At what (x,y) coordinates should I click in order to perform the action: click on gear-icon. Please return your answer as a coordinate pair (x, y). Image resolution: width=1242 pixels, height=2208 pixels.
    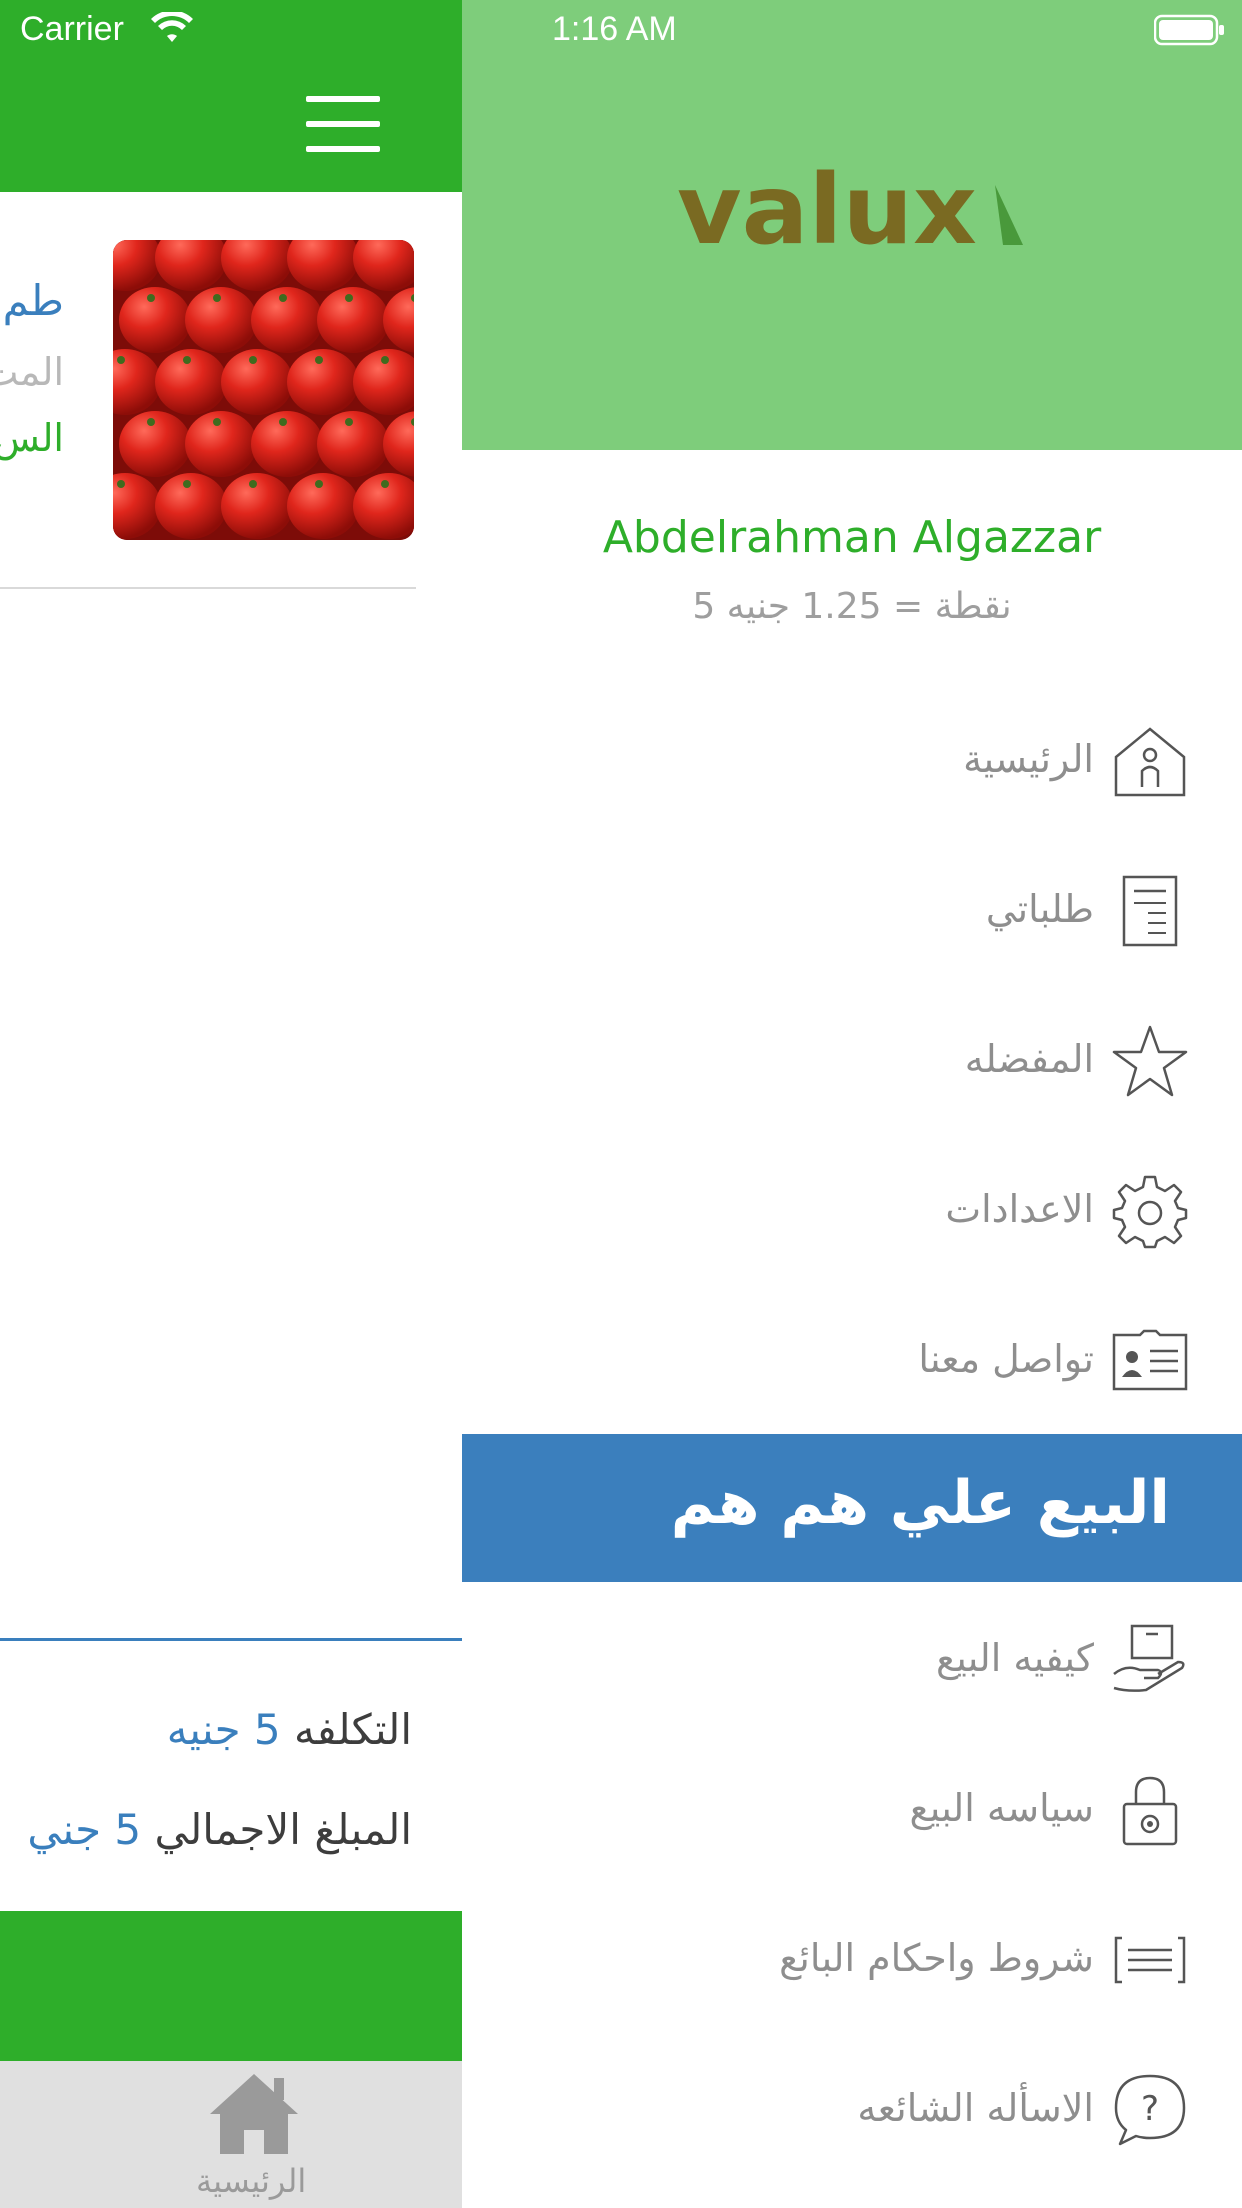
    Looking at the image, I should click on (1150, 1212).